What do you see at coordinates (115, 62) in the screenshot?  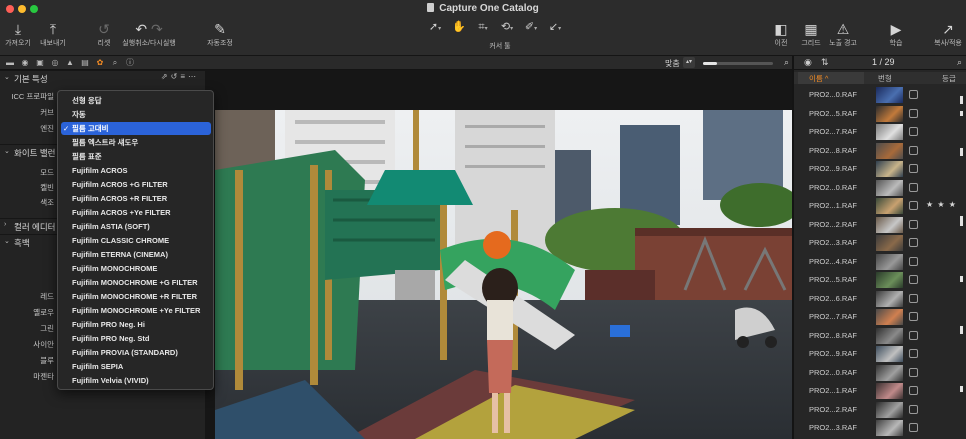 I see `search-tab-icon: ⌕` at bounding box center [115, 62].